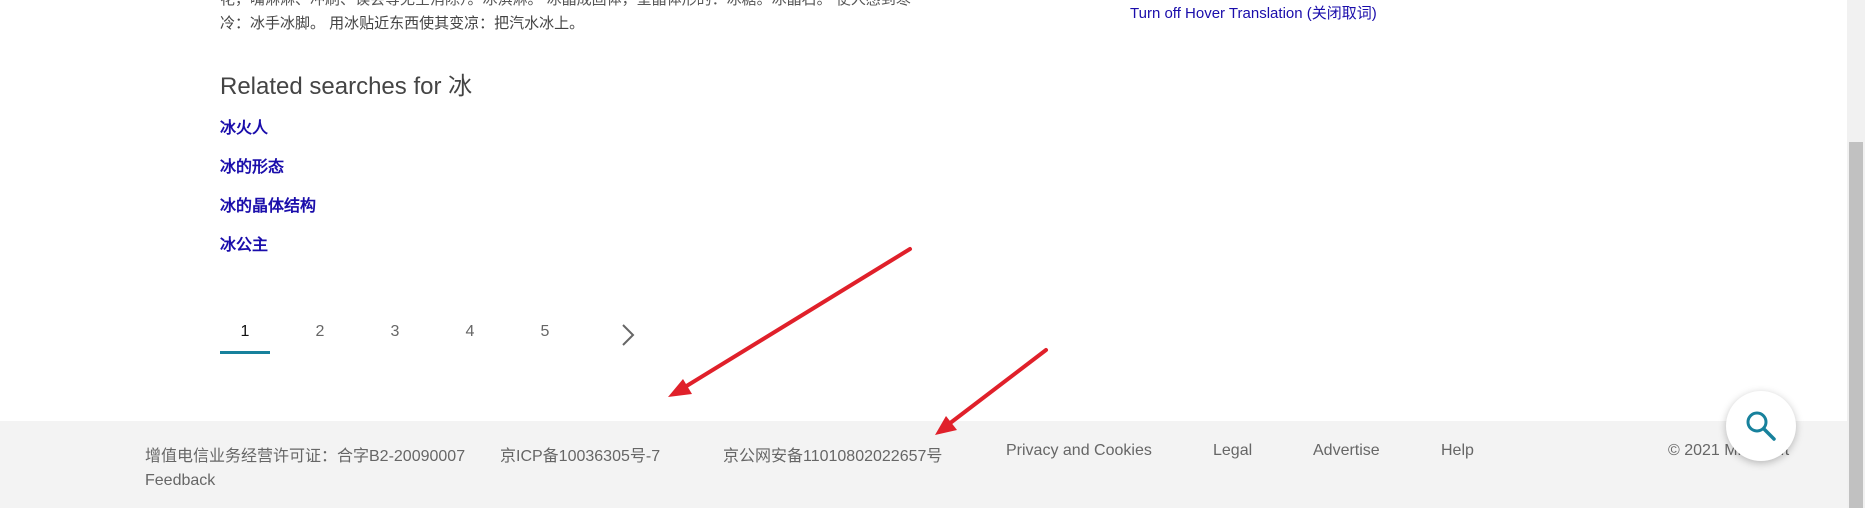  What do you see at coordinates (832, 454) in the screenshot?
I see `footer-public-security-link: 京公网安备11010802022657号` at bounding box center [832, 454].